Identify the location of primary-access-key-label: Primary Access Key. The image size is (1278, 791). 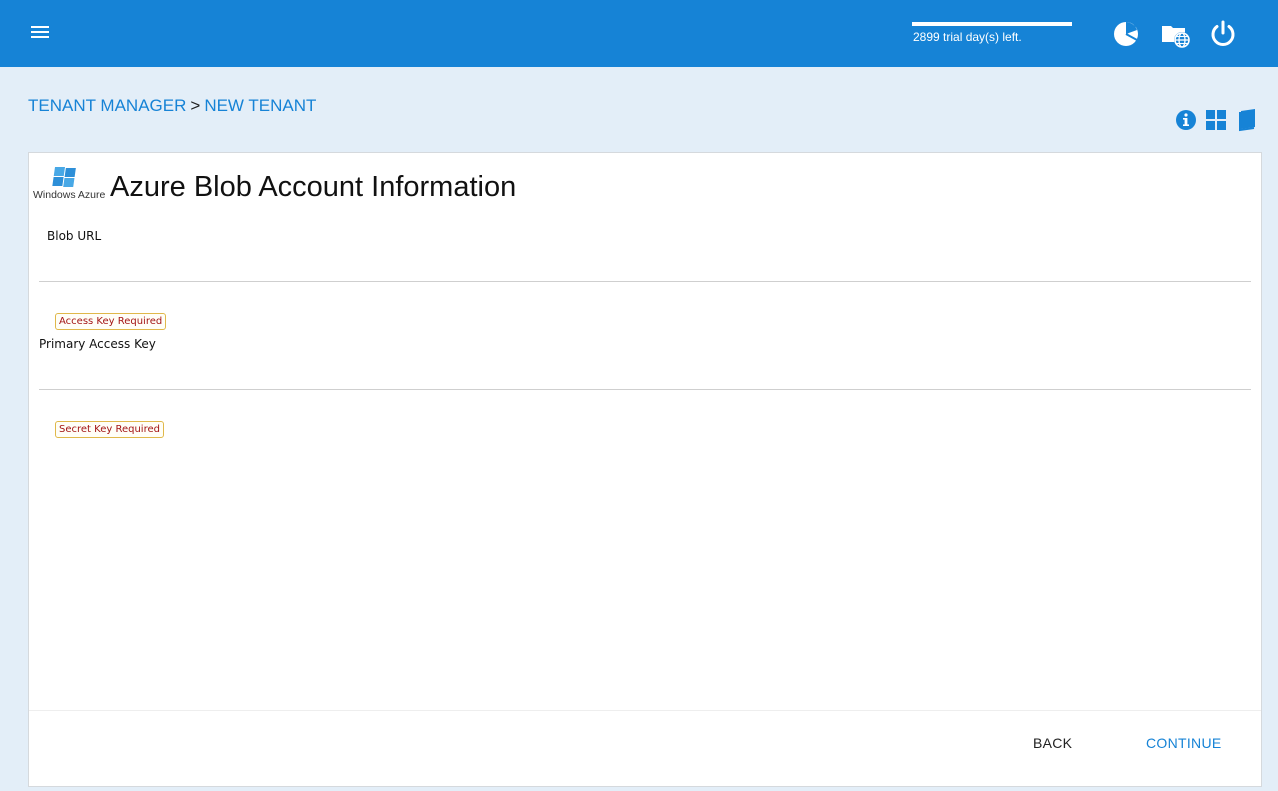
(97, 344).